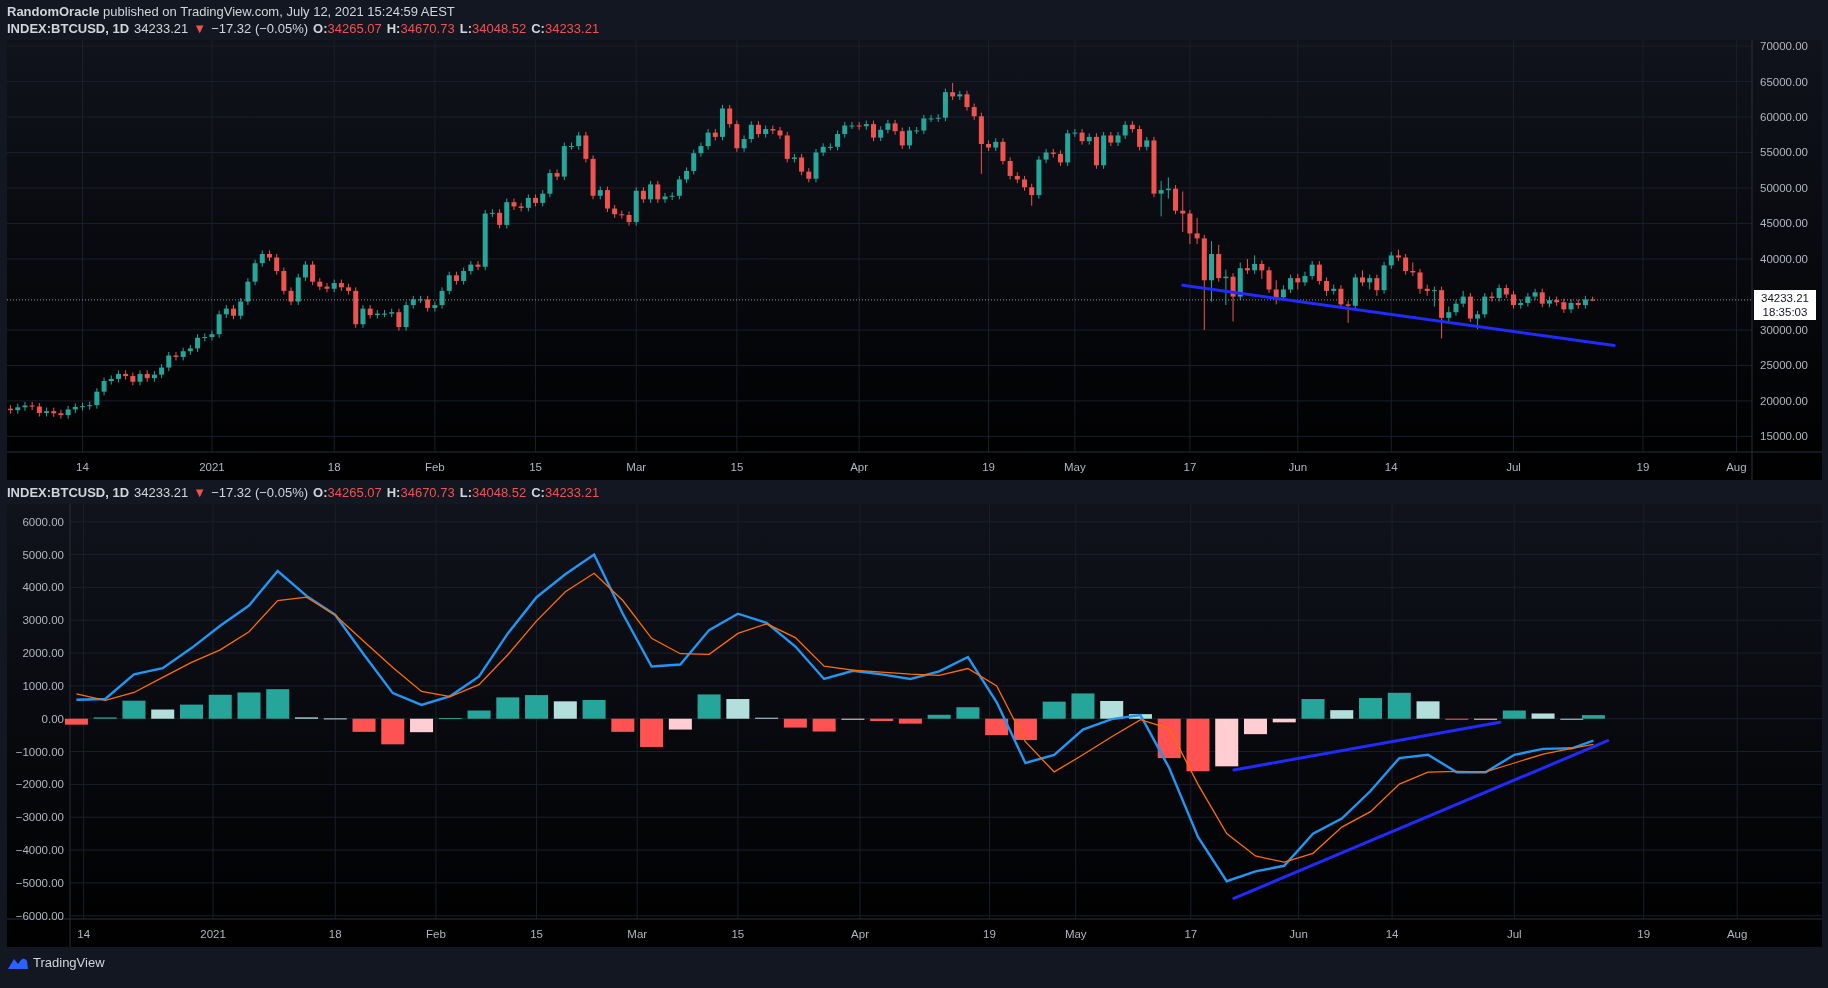 The width and height of the screenshot is (1828, 988). Describe the element at coordinates (52, 718) in the screenshot. I see `axis-label: 0.00` at that location.